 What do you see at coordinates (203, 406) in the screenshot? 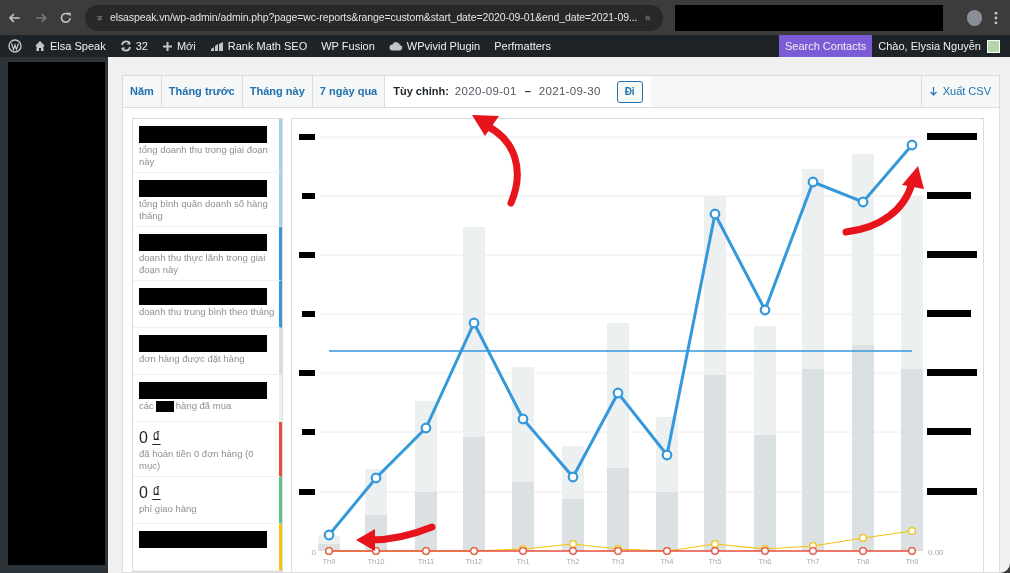
I see `legend-label: hàng đã mua` at bounding box center [203, 406].